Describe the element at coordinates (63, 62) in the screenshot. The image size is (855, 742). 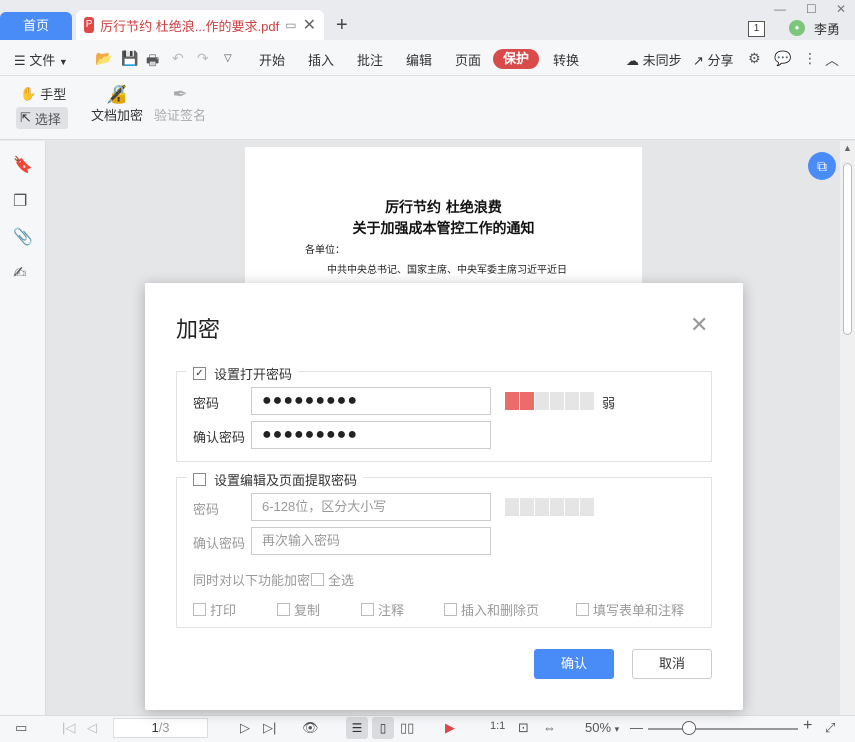
I see `chevron-down-icon: ▼` at that location.